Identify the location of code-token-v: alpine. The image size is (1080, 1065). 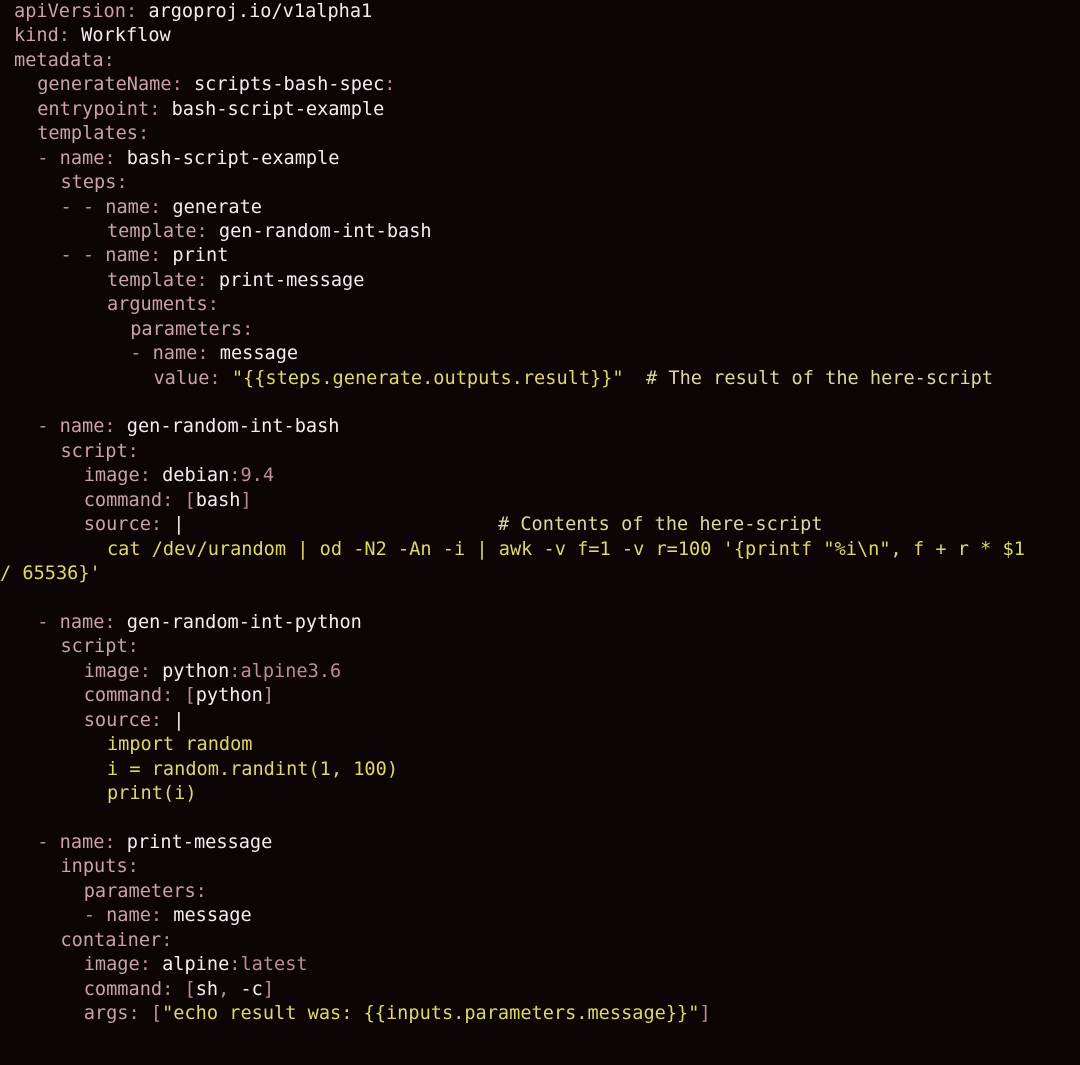
(196, 965).